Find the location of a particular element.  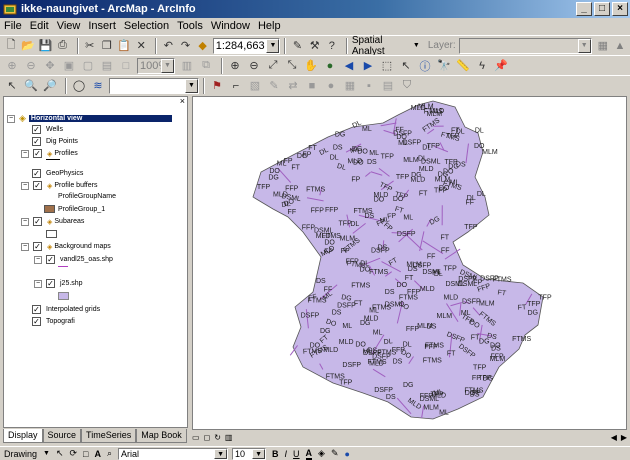

table-icon: ▤ is located at coordinates (388, 86).